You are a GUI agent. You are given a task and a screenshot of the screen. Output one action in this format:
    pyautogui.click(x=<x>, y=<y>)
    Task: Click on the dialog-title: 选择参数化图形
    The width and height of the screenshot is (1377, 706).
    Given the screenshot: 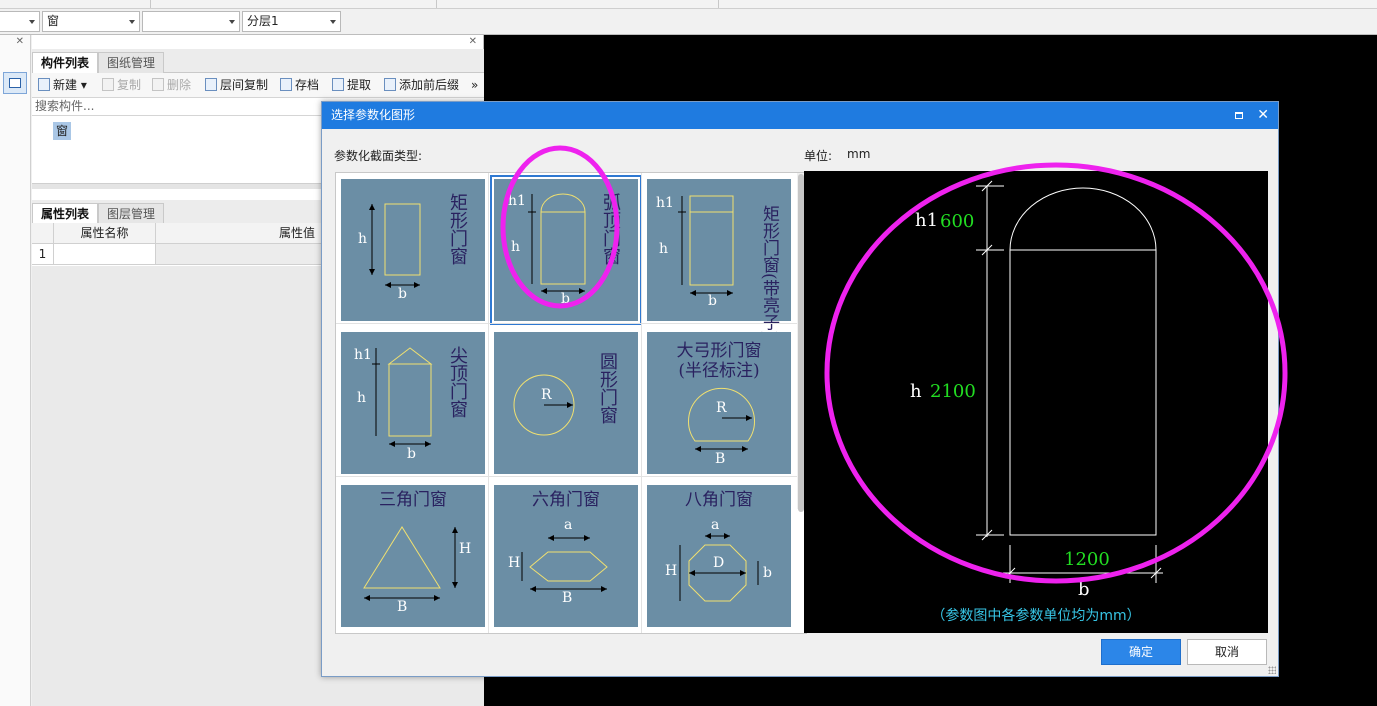 What is the action you would take?
    pyautogui.click(x=373, y=115)
    